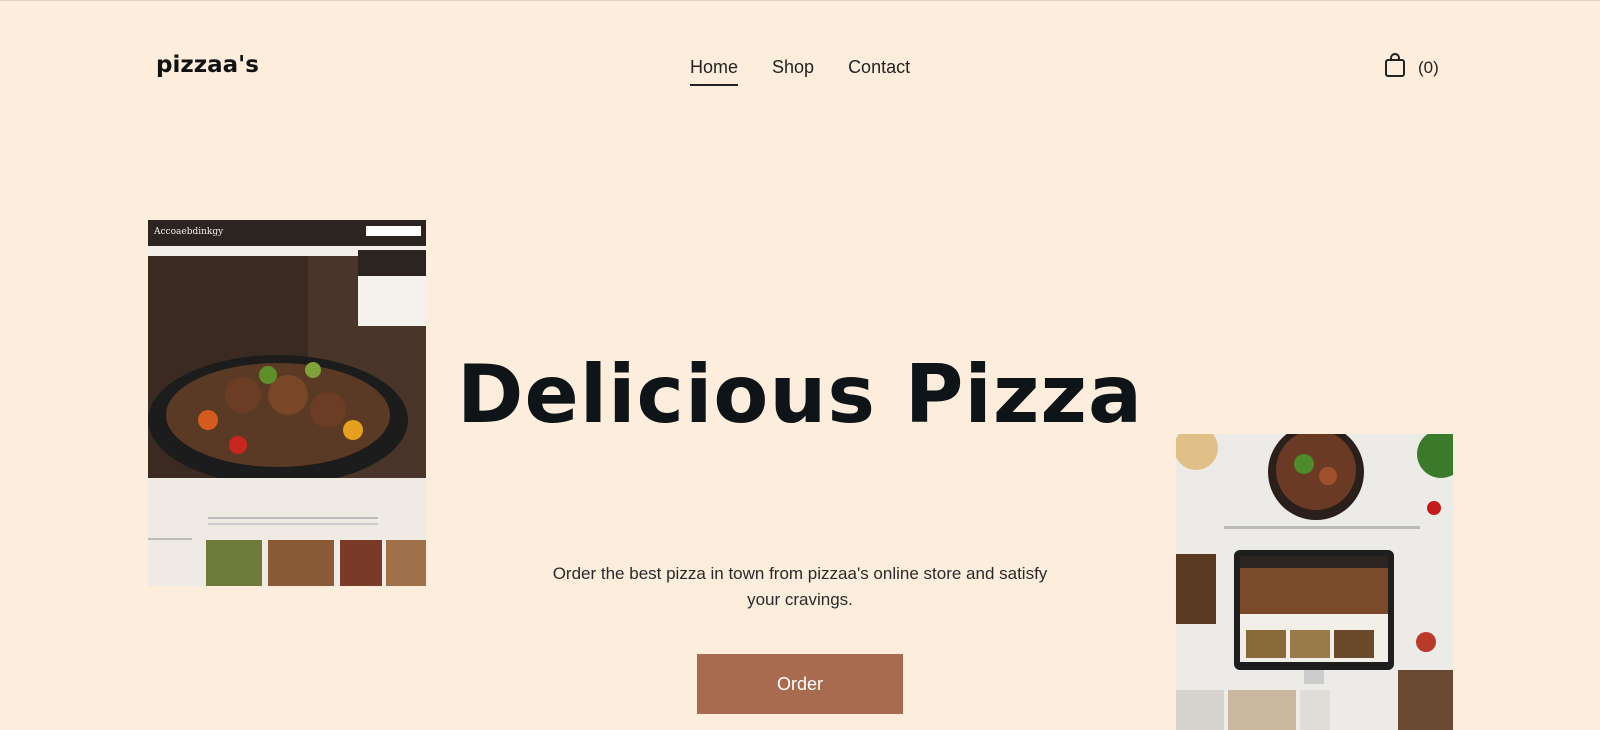 The image size is (1600, 730). I want to click on nav-home: Home, so click(714, 71).